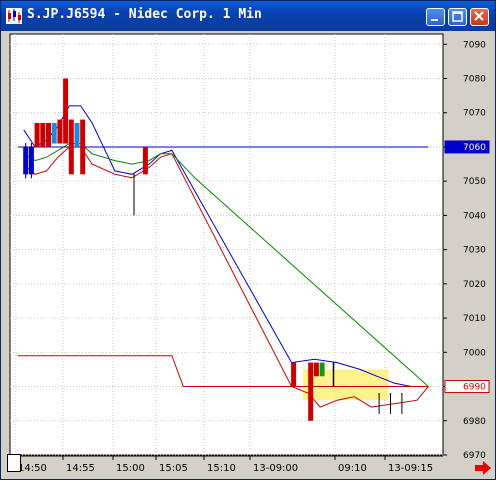 This screenshot has width=496, height=480. Describe the element at coordinates (474, 285) in the screenshot. I see `y-tick-label: 7020` at that location.